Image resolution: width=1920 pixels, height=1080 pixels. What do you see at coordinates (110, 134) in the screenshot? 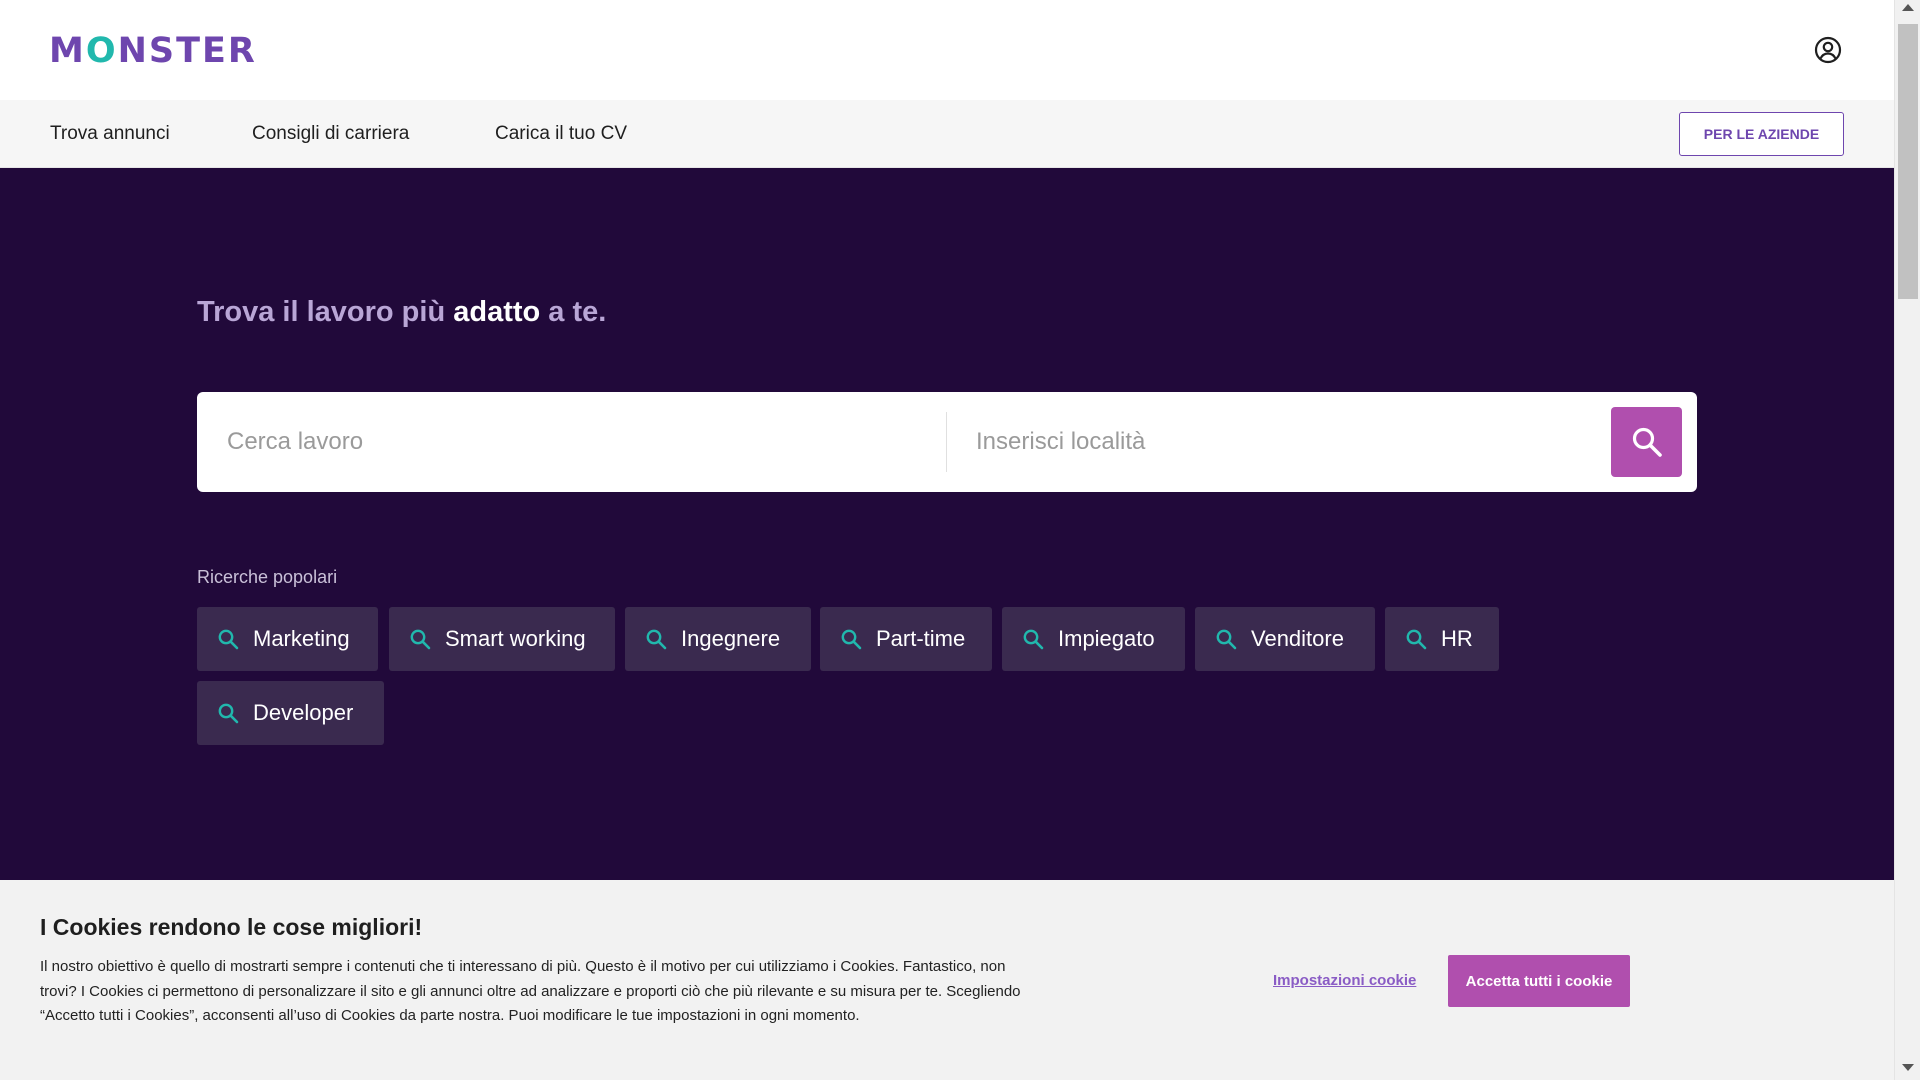
I see `nav-item-trova-annunci: Trova annunci` at bounding box center [110, 134].